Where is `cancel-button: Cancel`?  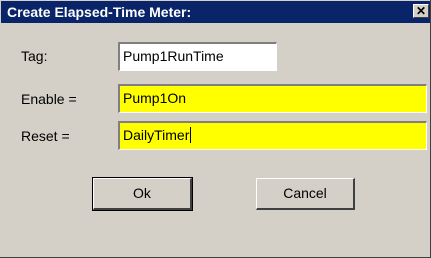 cancel-button: Cancel is located at coordinates (305, 194).